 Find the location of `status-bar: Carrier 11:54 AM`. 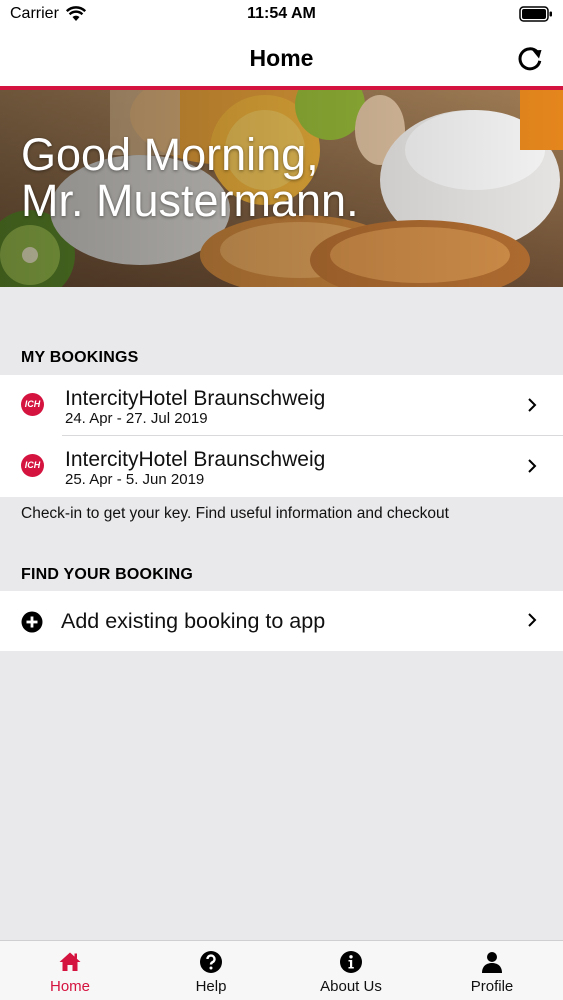

status-bar: Carrier 11:54 AM is located at coordinates (281, 14).